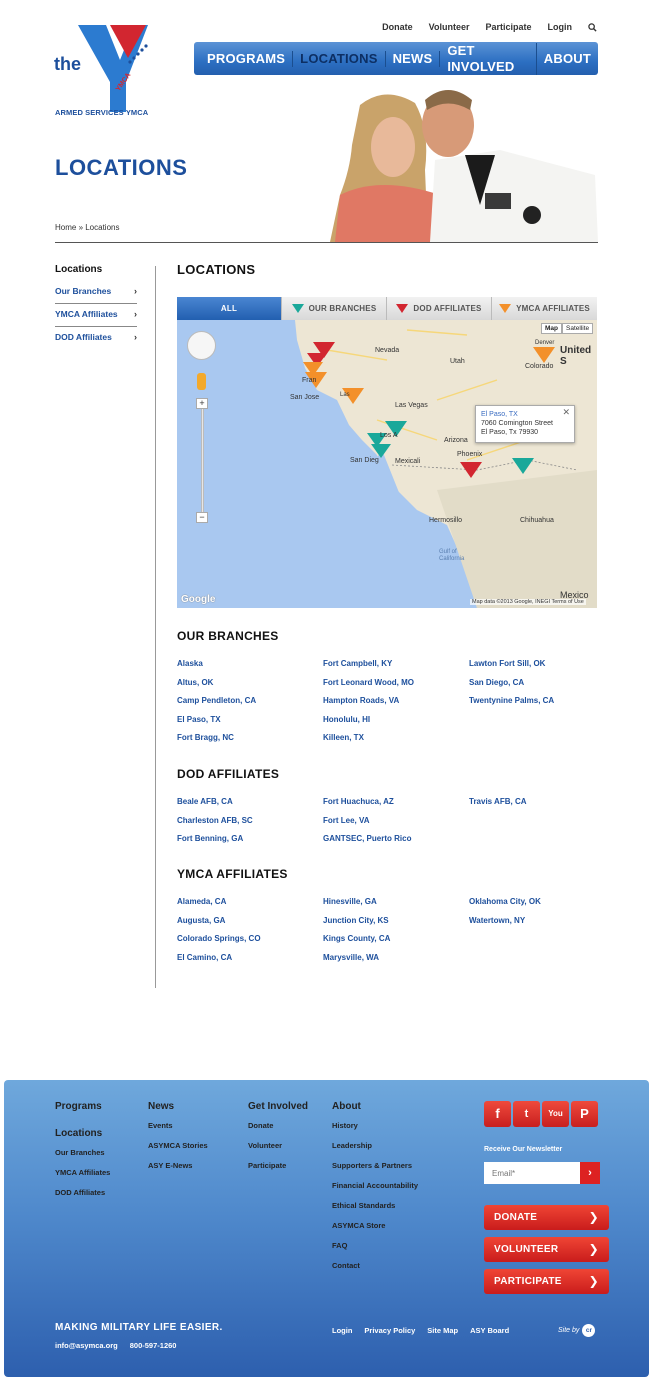 The image size is (653, 1377). What do you see at coordinates (96, 338) in the screenshot?
I see `sidebar-item-dod-affiliates: DOD Affiliates ›` at bounding box center [96, 338].